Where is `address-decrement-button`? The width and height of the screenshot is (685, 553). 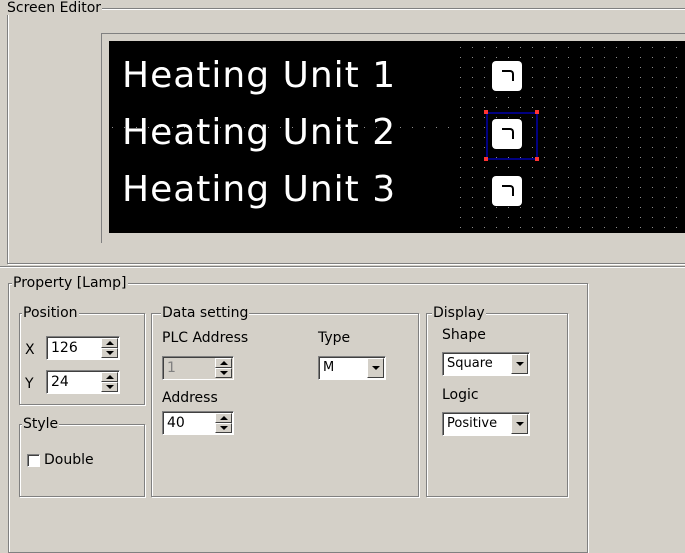 address-decrement-button is located at coordinates (223, 428).